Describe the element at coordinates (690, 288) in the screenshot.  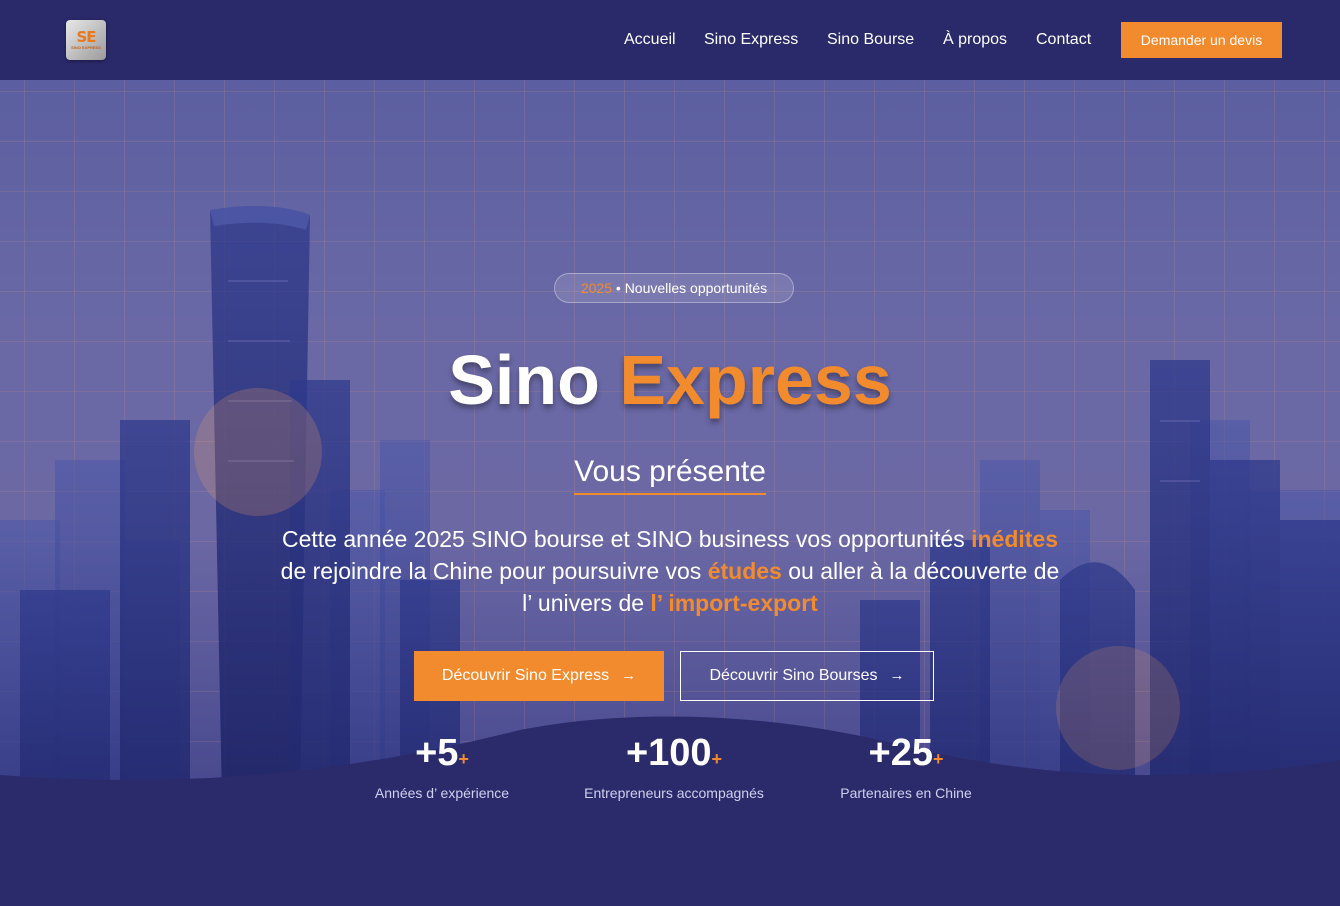
I see `badge-text: • Nouvelles opportunités` at that location.